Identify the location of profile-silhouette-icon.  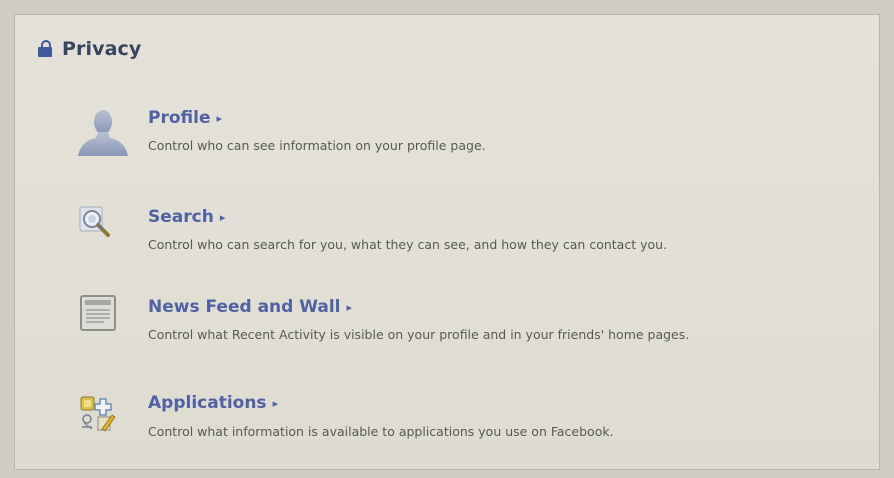
(103, 135).